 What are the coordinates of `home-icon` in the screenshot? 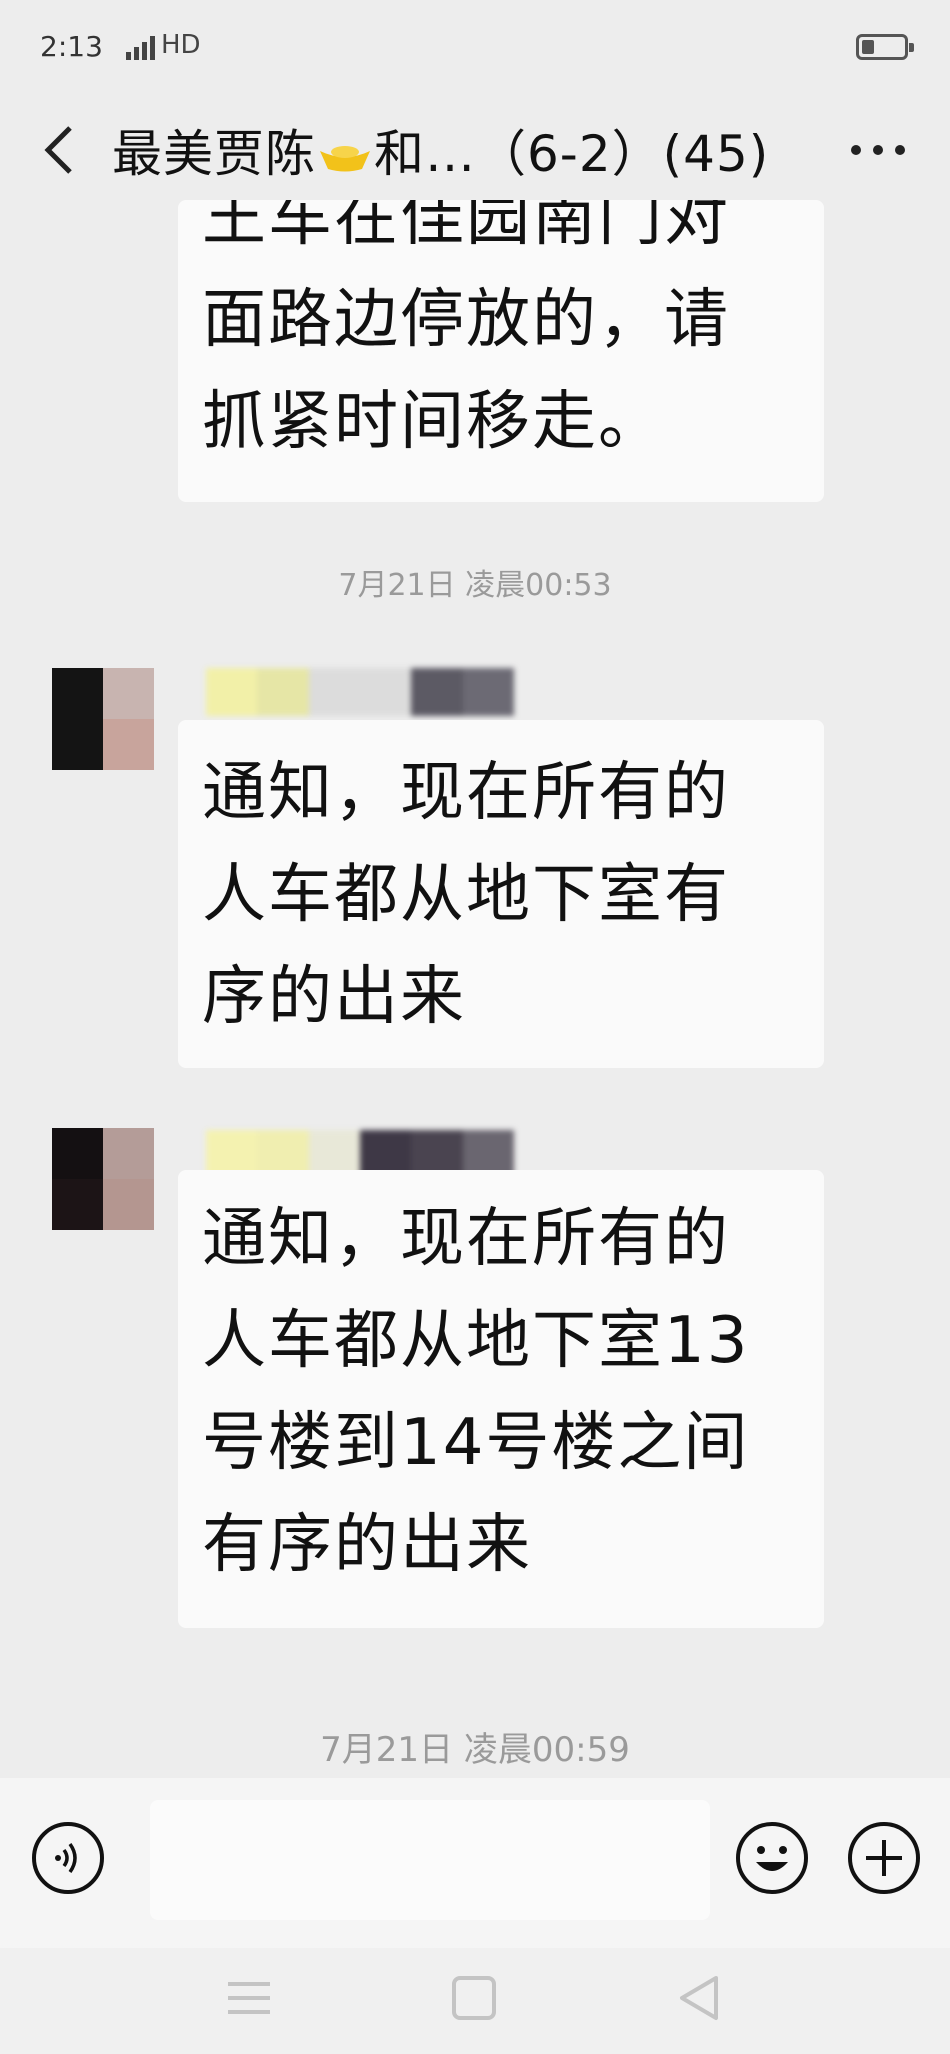 It's located at (474, 1998).